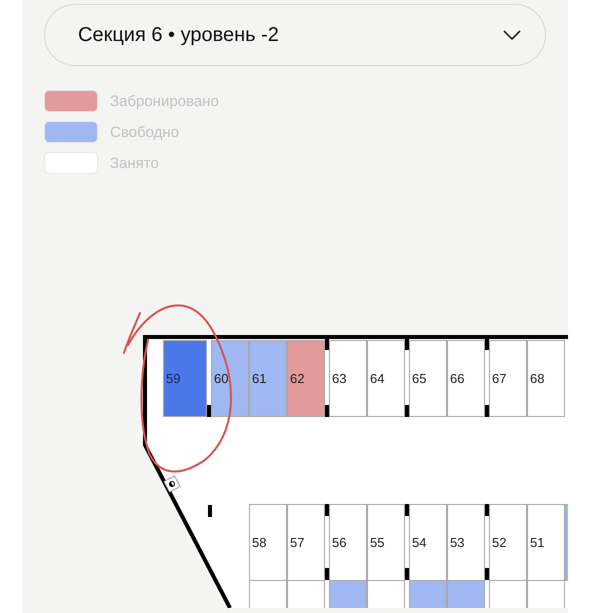 Image resolution: width=590 pixels, height=613 pixels. Describe the element at coordinates (230, 378) in the screenshot. I see `parking-spot: 60` at that location.